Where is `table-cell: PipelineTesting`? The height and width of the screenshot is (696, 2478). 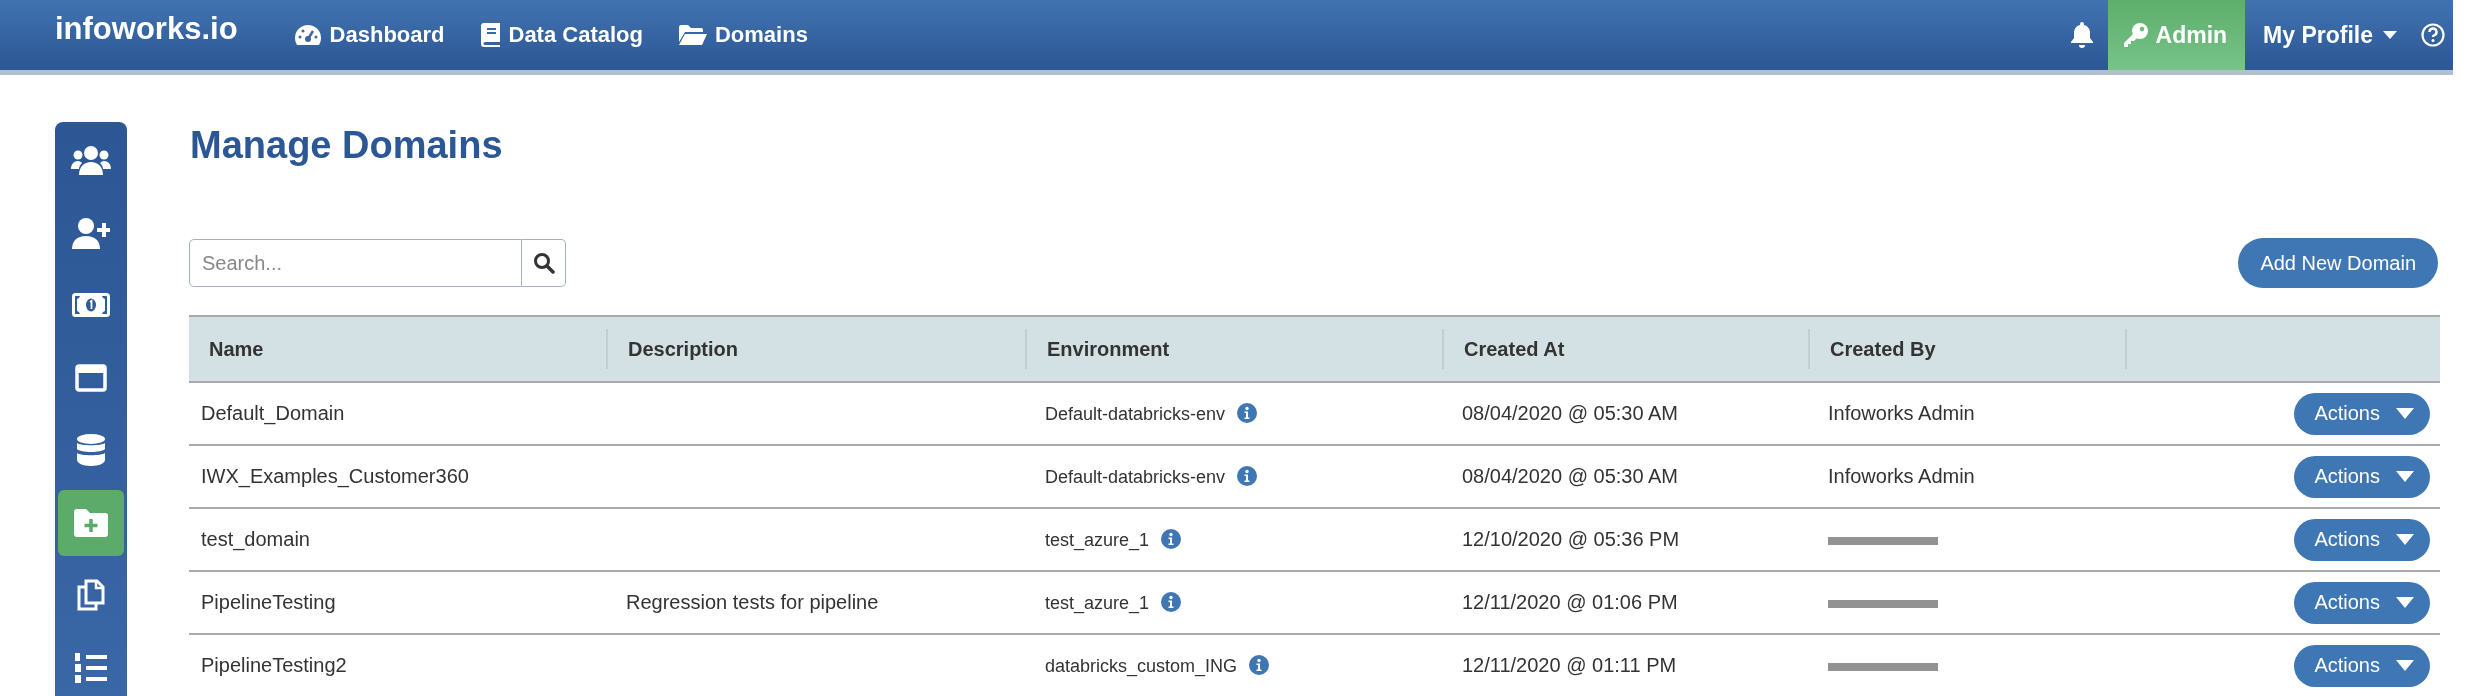
table-cell: PipelineTesting is located at coordinates (268, 602).